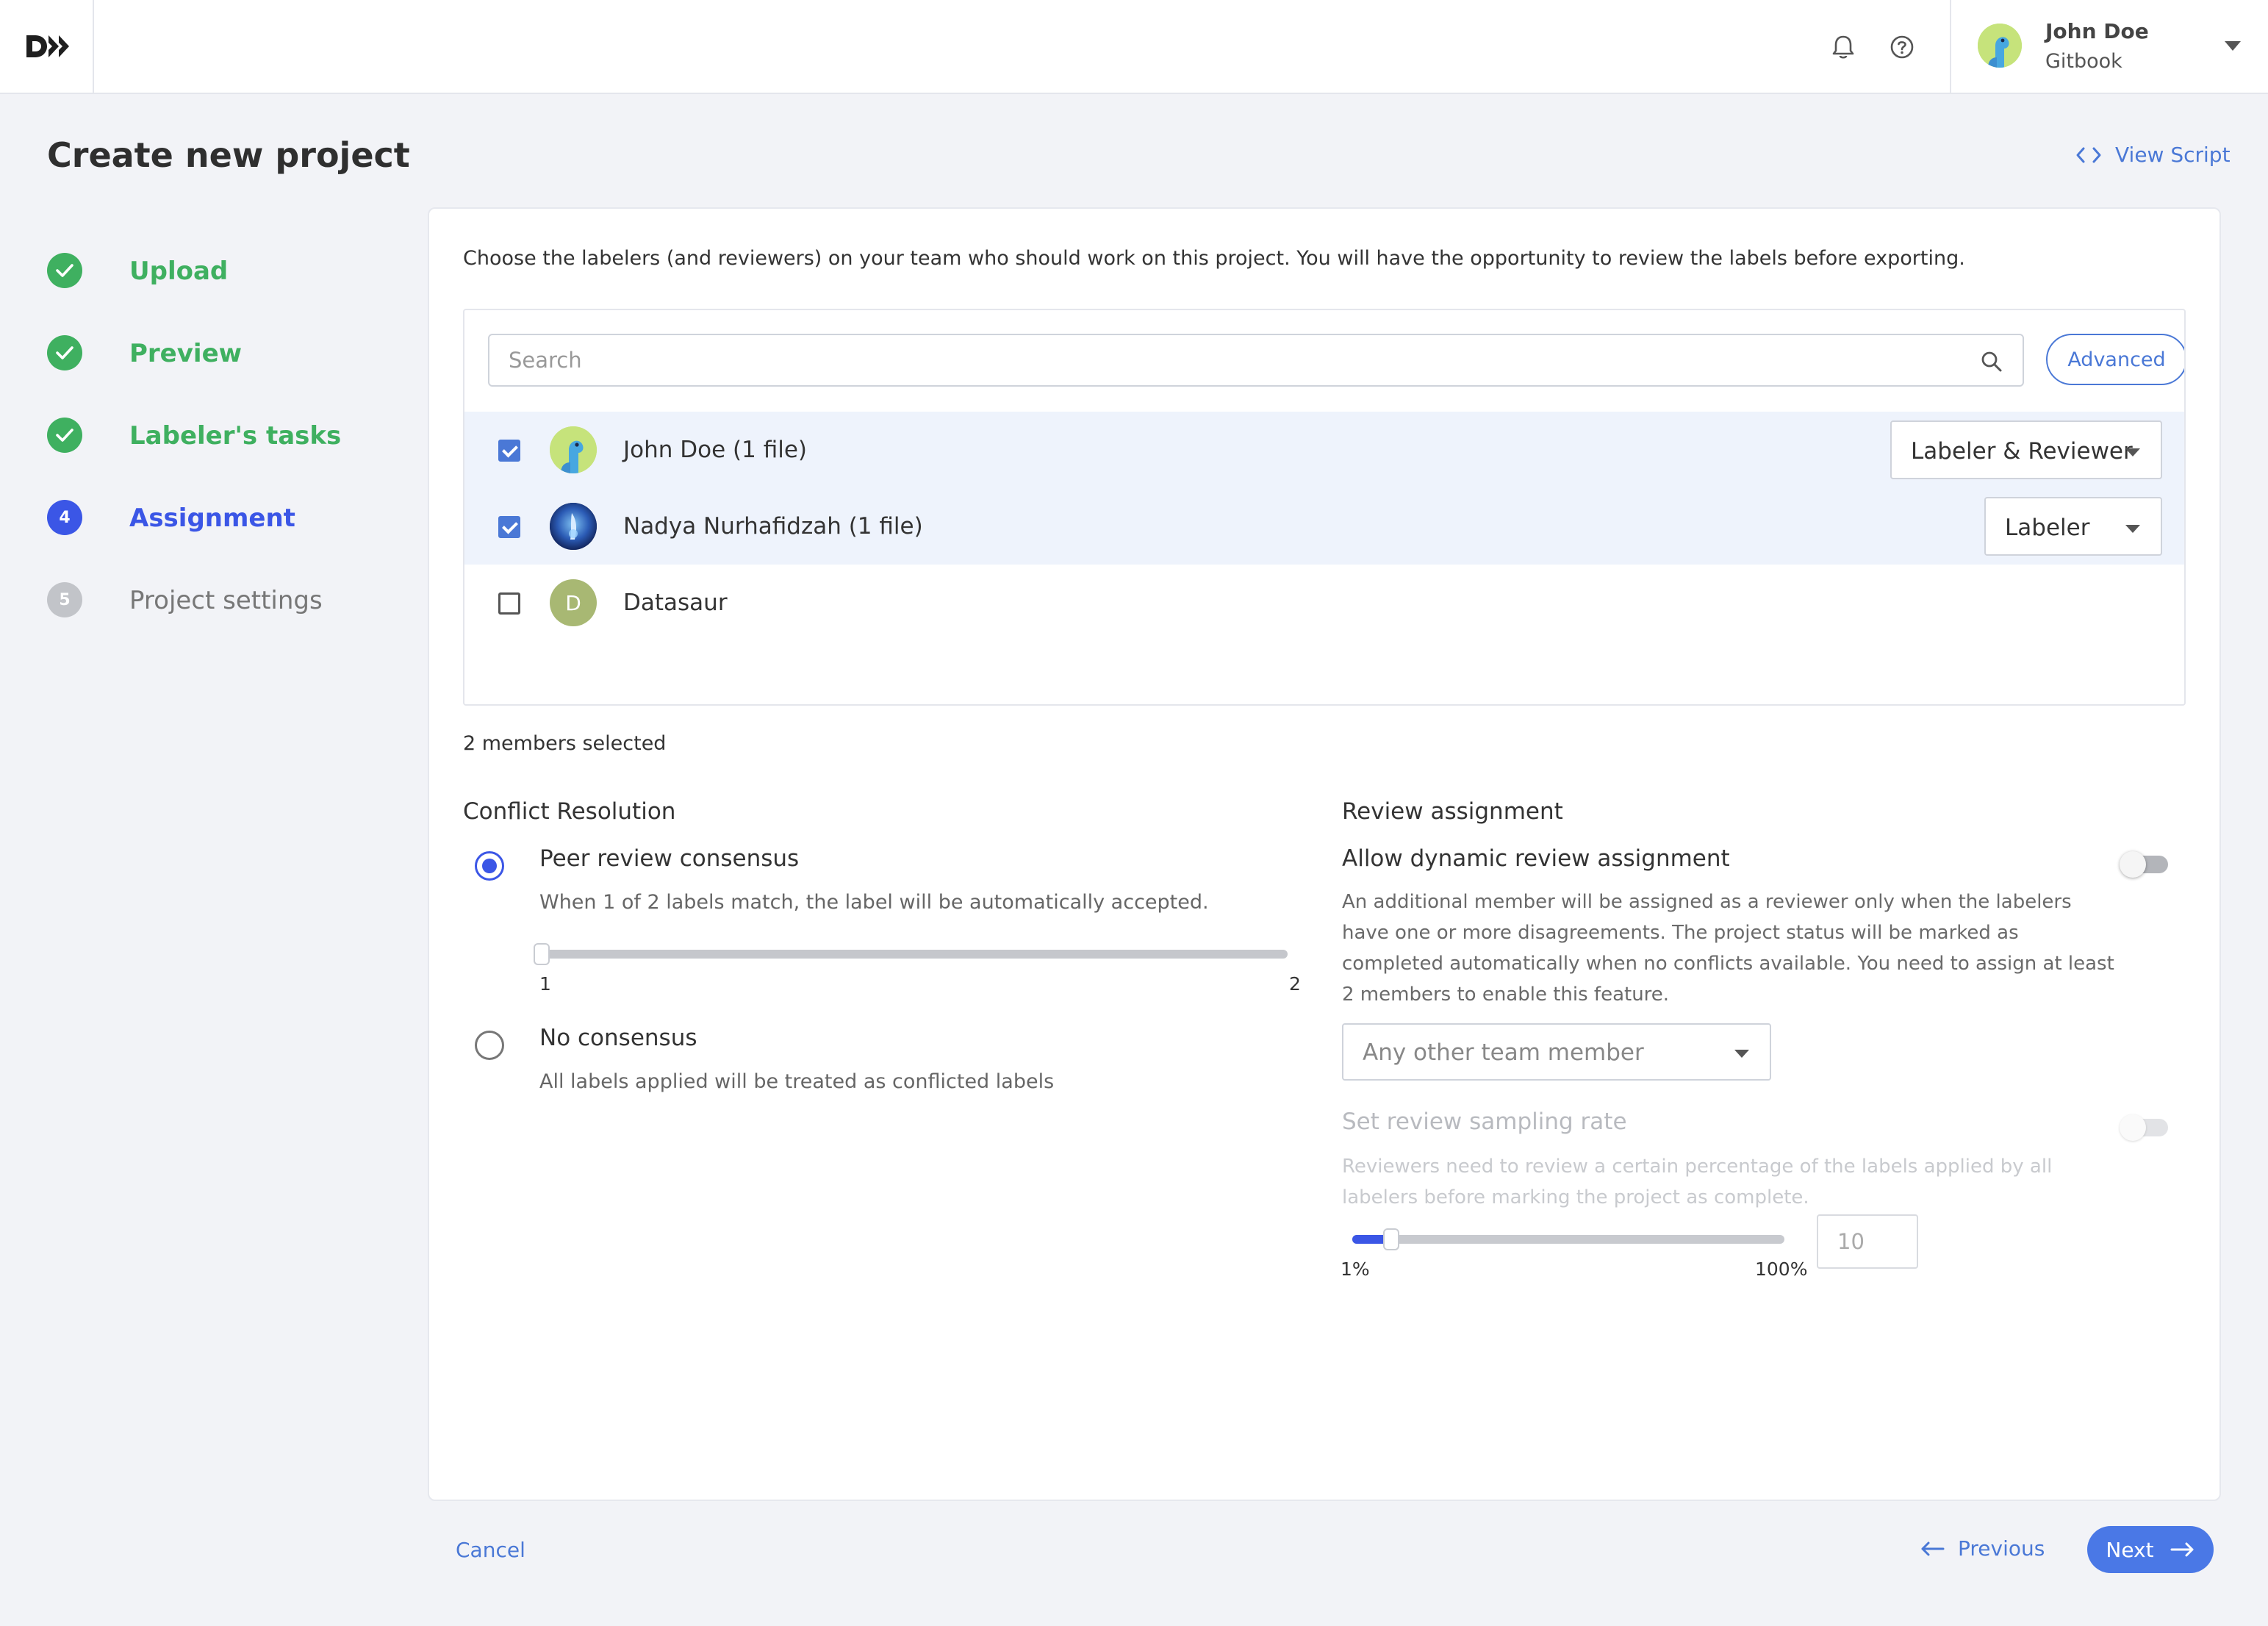 The height and width of the screenshot is (1626, 2268). I want to click on member-row: D Datasaur, so click(1324, 603).